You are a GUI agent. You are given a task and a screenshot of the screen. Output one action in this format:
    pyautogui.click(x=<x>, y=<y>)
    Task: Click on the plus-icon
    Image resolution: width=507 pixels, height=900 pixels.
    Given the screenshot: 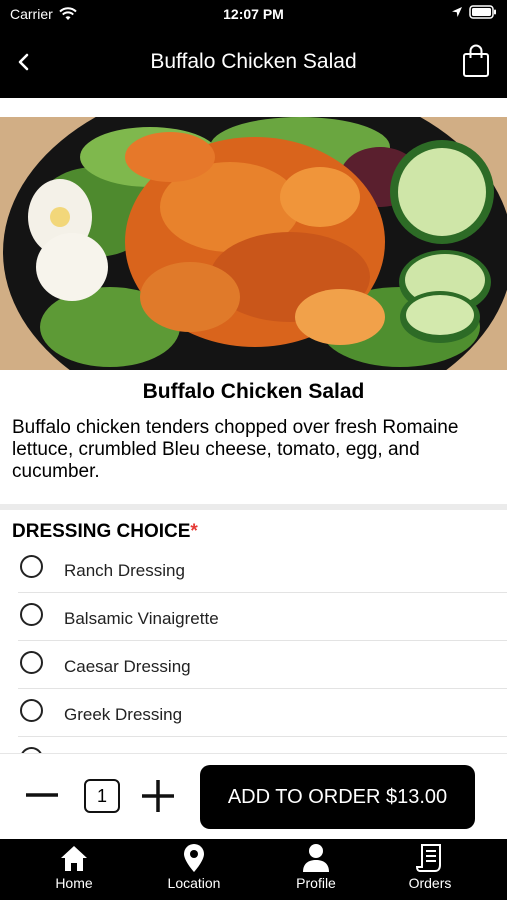 What is the action you would take?
    pyautogui.click(x=158, y=796)
    